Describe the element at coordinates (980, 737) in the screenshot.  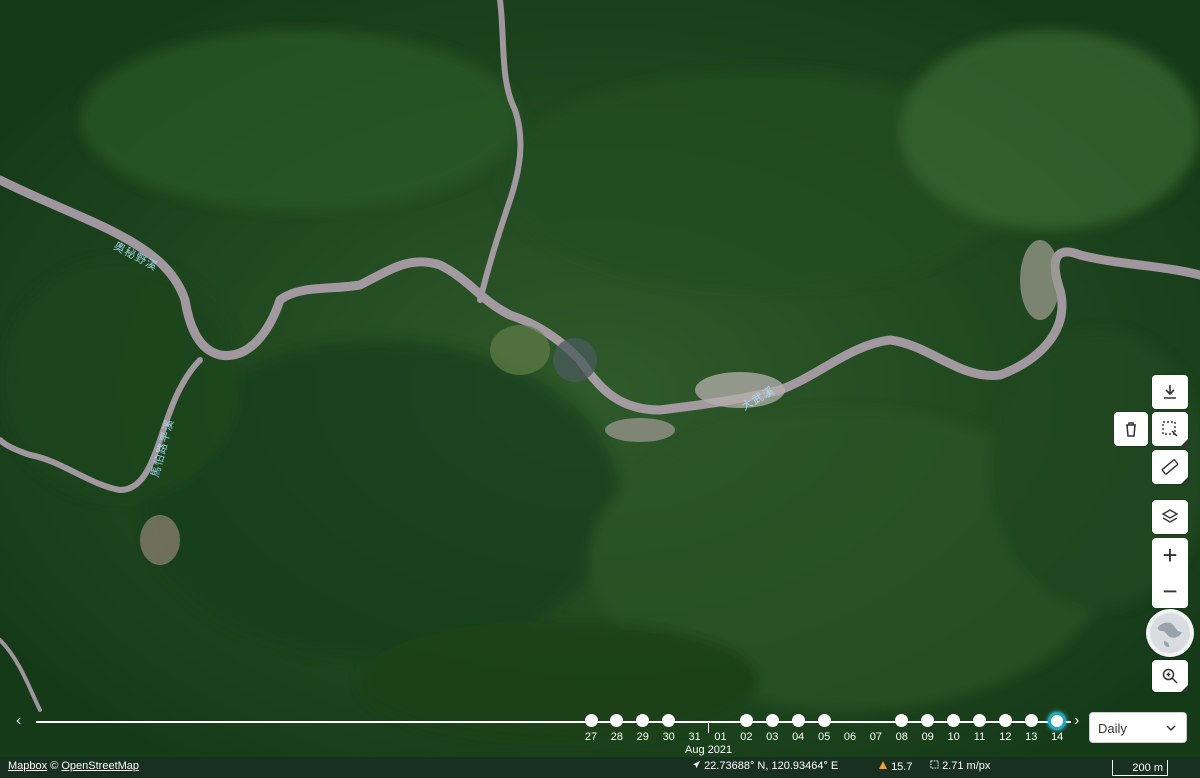
I see `timeline-day-label: 11` at that location.